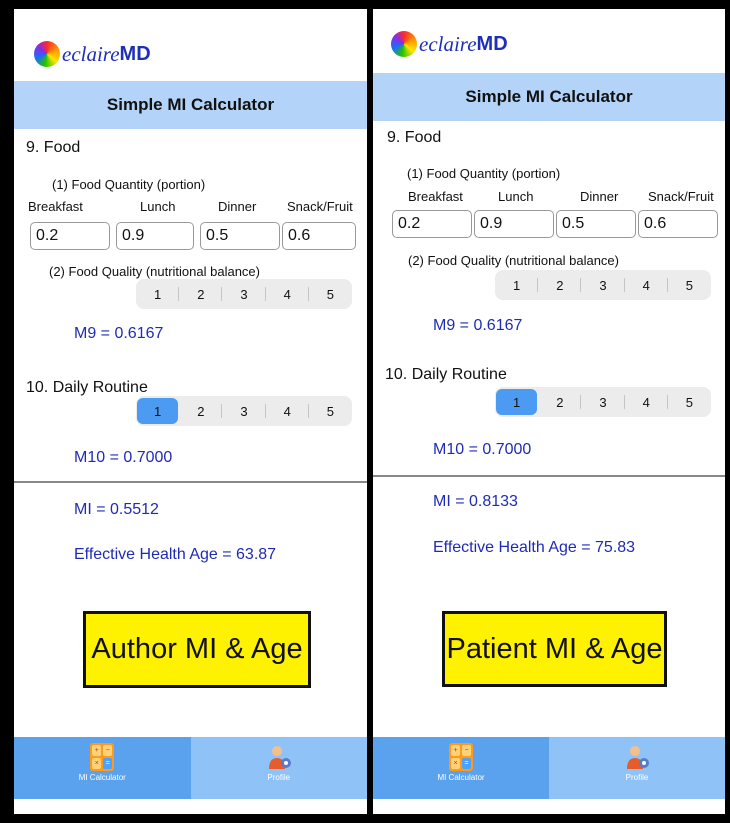  What do you see at coordinates (116, 509) in the screenshot?
I see `mi-result: MI = 0.5512` at bounding box center [116, 509].